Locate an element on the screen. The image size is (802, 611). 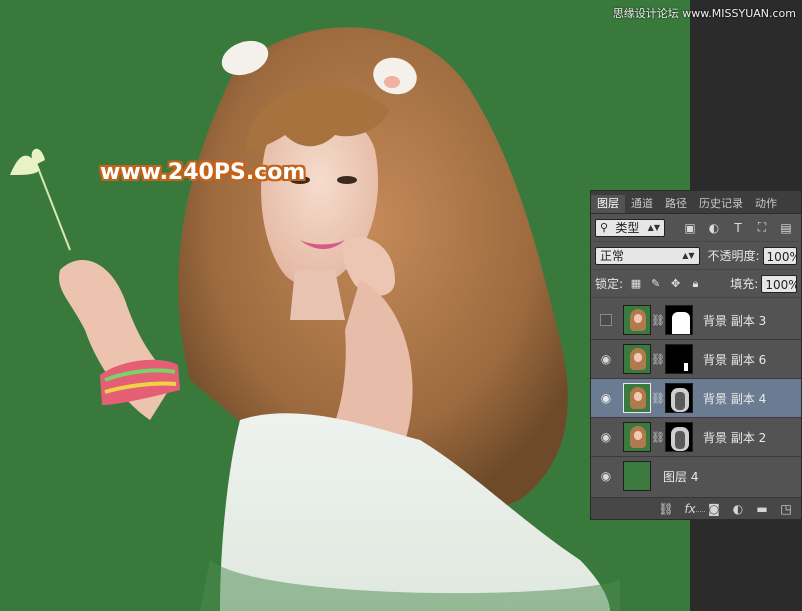
layer-name: 背景 副本 2 is located at coordinates (735, 437).